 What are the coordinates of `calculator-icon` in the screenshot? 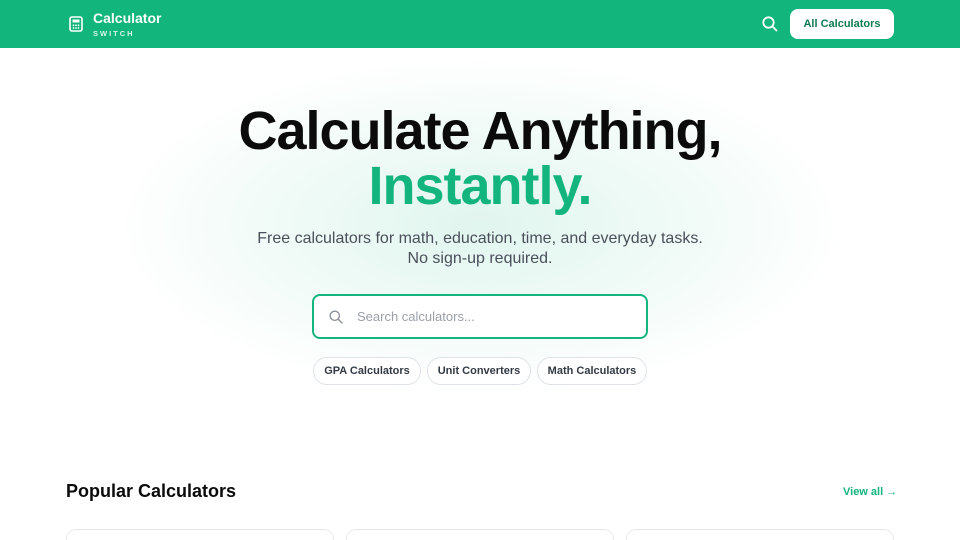 It's located at (76, 24).